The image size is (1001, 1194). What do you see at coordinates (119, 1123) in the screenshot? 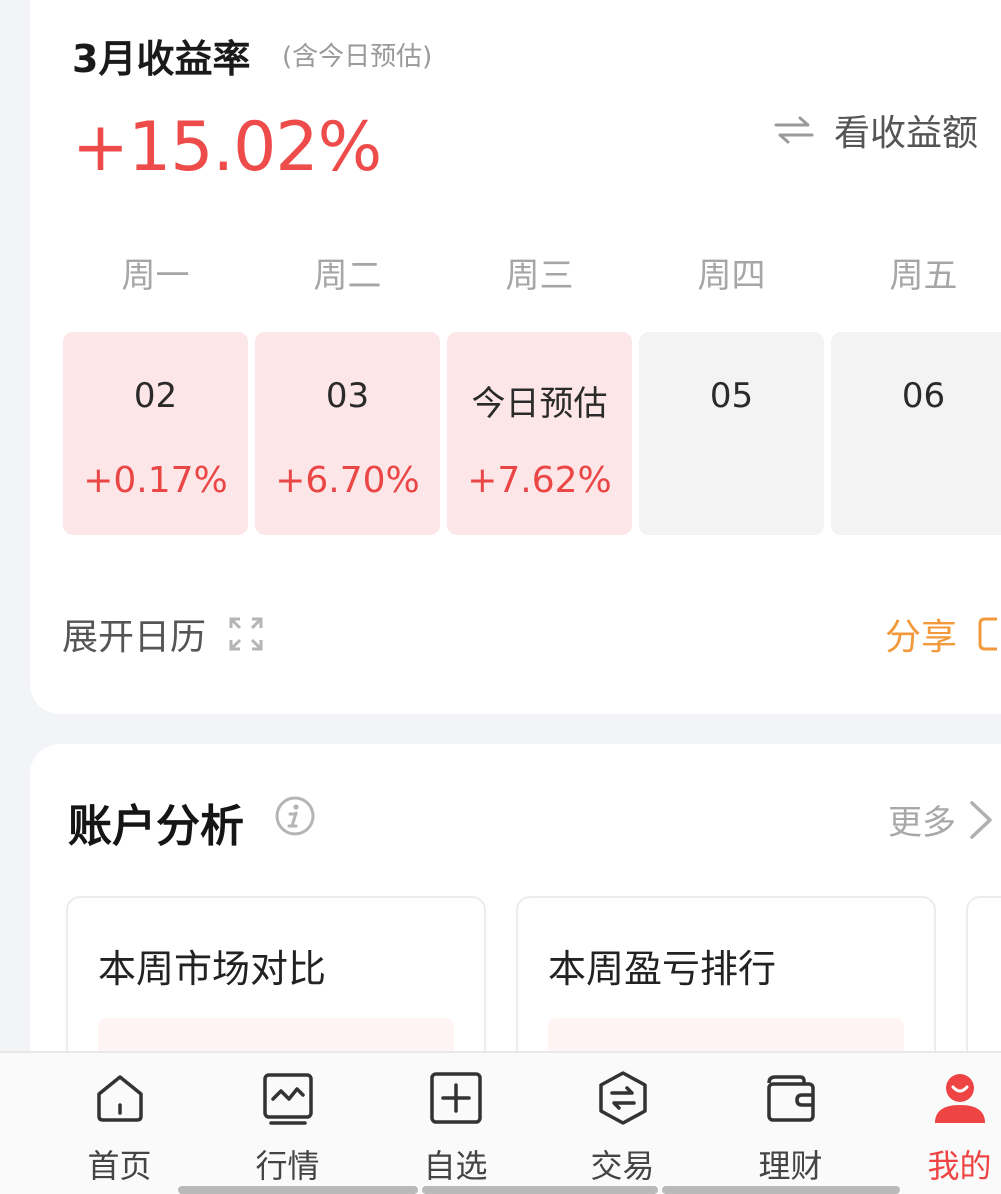
I see `tab-home: 首页` at bounding box center [119, 1123].